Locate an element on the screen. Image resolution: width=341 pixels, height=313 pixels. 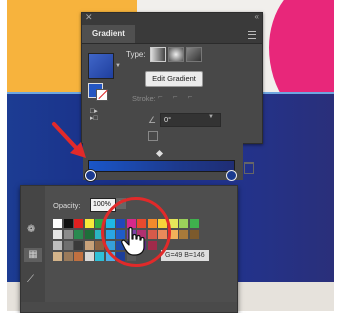
aspect-ratio-icon is located at coordinates (153, 136).